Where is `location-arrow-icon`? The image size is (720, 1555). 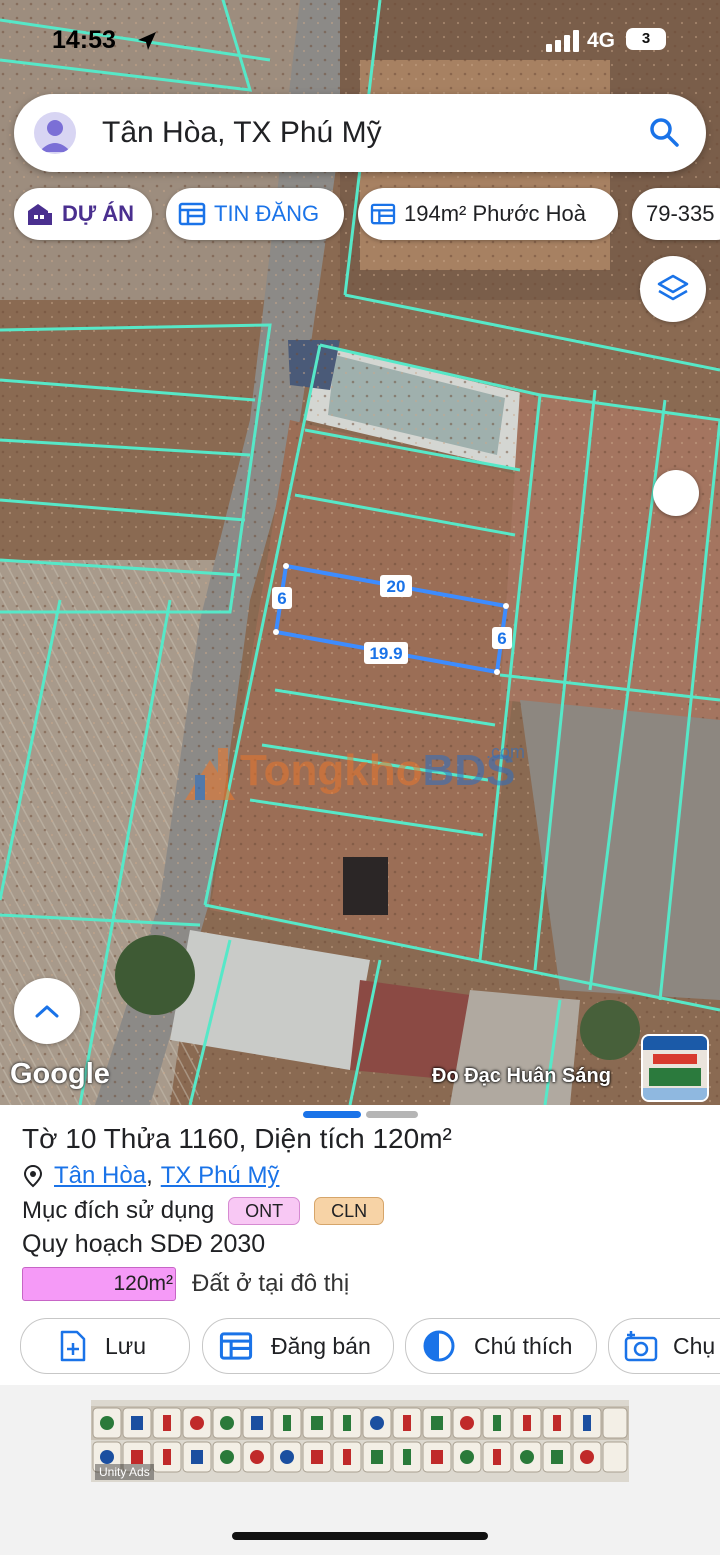
location-arrow-icon is located at coordinates (147, 41).